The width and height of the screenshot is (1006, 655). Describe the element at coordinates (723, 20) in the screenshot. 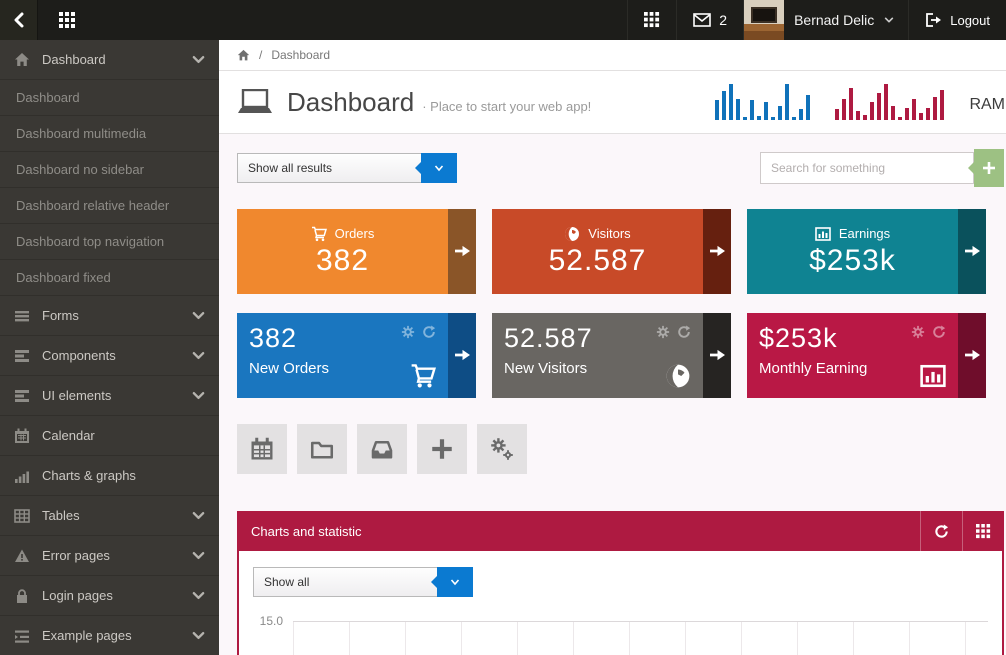

I see `messages-count: 2` at that location.